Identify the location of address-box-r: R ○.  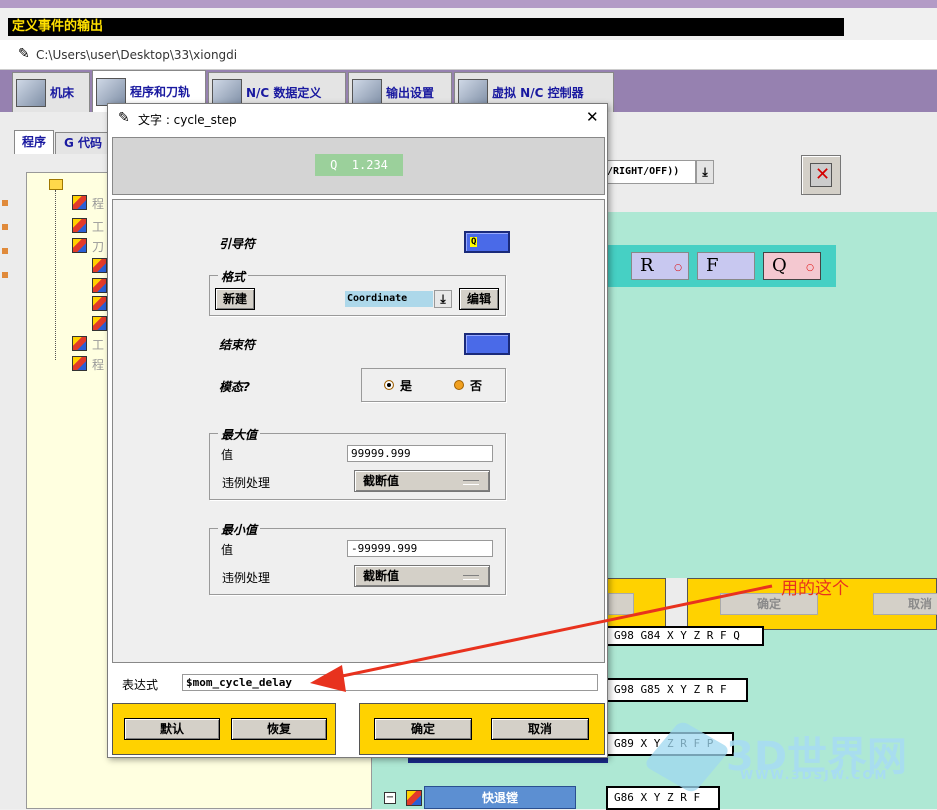
(660, 266).